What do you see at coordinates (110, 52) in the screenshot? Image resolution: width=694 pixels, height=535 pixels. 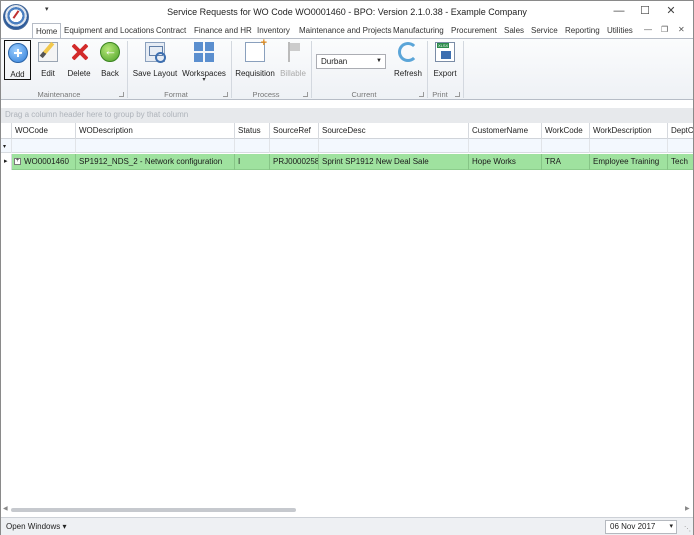 I see `back-arrow-icon` at bounding box center [110, 52].